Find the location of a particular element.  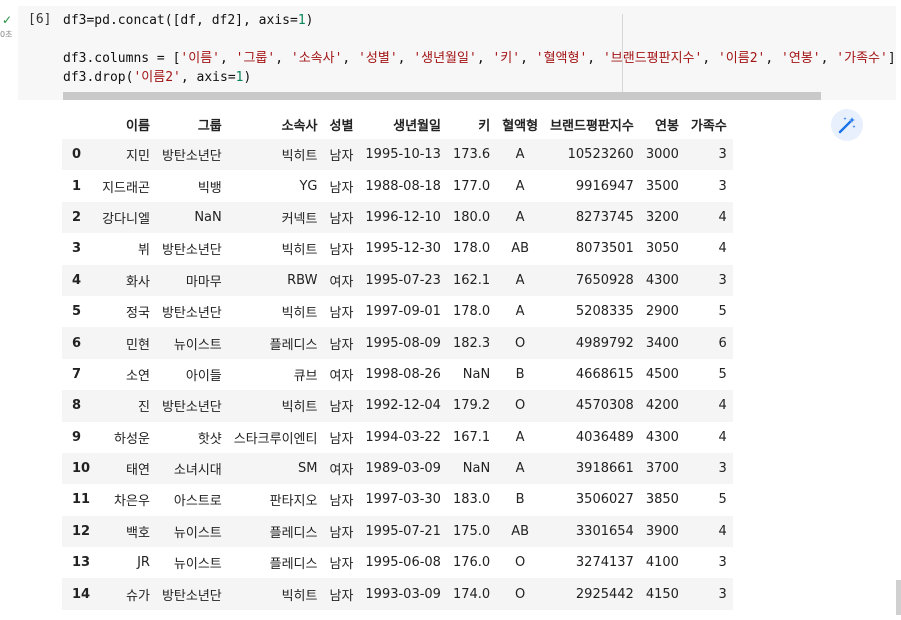

table-cell: 민현 is located at coordinates (138, 345).